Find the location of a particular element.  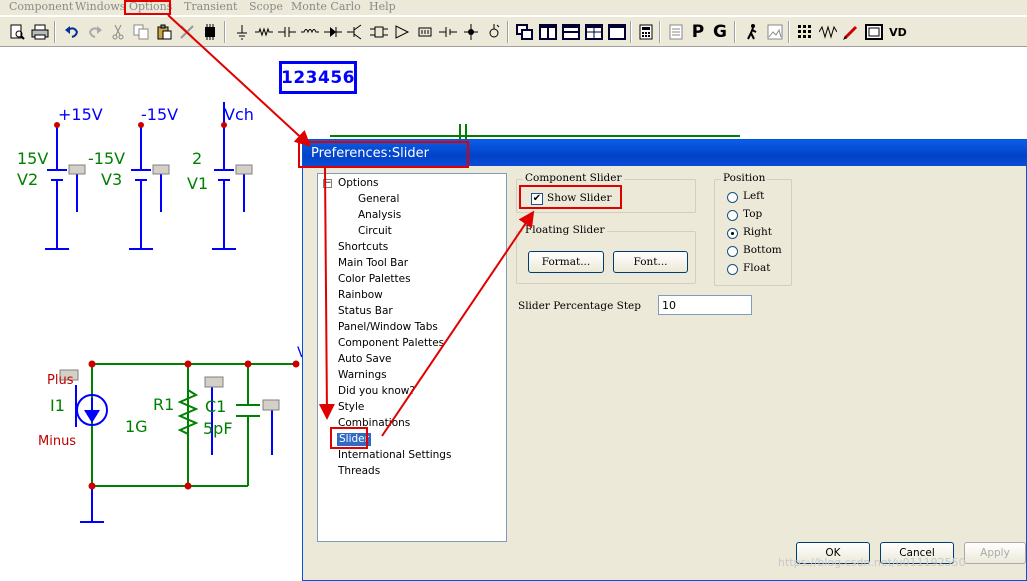

watermark: https://blog.csdn.net/u011192550 is located at coordinates (872, 562).